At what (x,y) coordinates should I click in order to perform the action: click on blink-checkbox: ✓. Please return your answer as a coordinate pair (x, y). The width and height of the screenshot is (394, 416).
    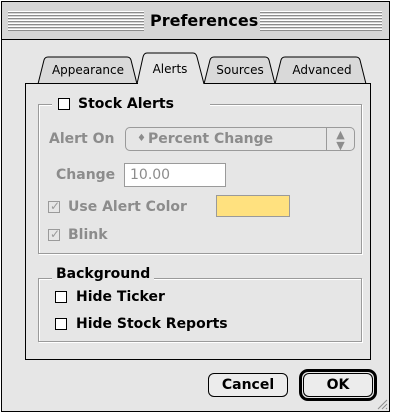
    Looking at the image, I should click on (54, 234).